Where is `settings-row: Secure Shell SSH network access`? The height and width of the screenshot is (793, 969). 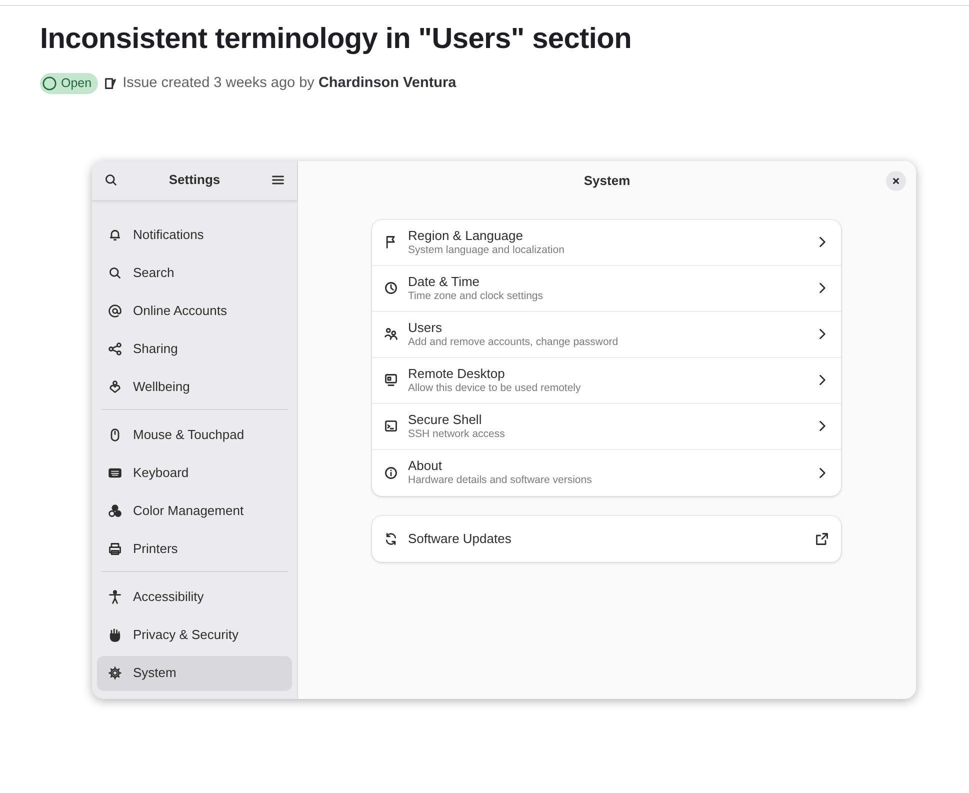 settings-row: Secure Shell SSH network access is located at coordinates (606, 427).